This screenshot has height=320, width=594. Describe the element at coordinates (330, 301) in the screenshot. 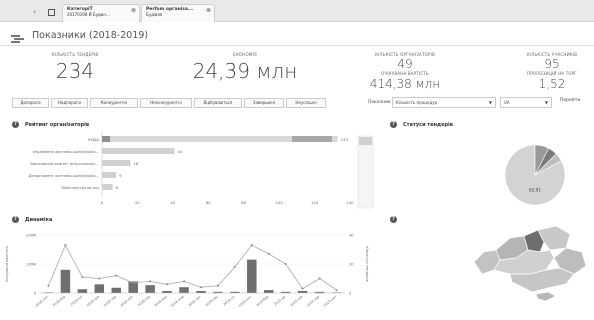

I see `x-tick-label: 2019-лип` at that location.